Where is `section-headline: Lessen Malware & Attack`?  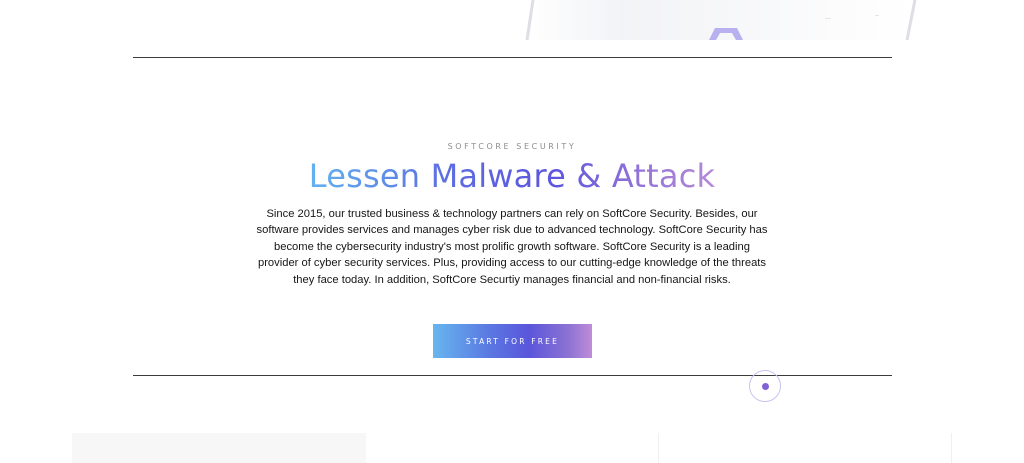
section-headline: Lessen Malware & Attack is located at coordinates (512, 176).